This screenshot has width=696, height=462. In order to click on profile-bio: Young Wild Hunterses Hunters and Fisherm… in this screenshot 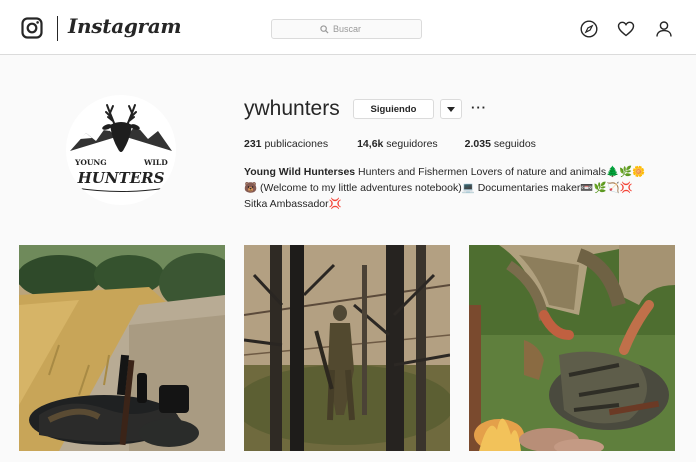, I will do `click(464, 188)`.